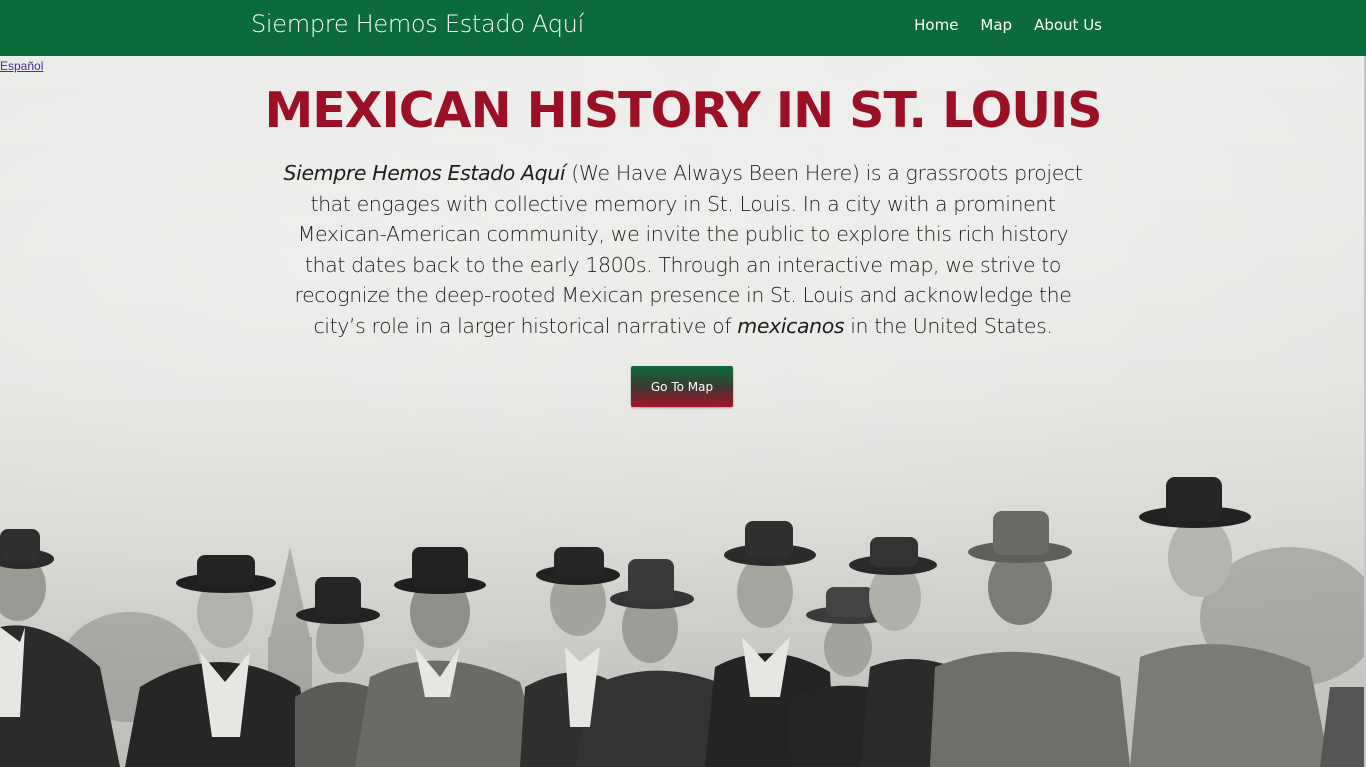 This screenshot has width=1366, height=767. I want to click on site-brand-link: Siempre Hemos Estado Aquí, so click(417, 24).